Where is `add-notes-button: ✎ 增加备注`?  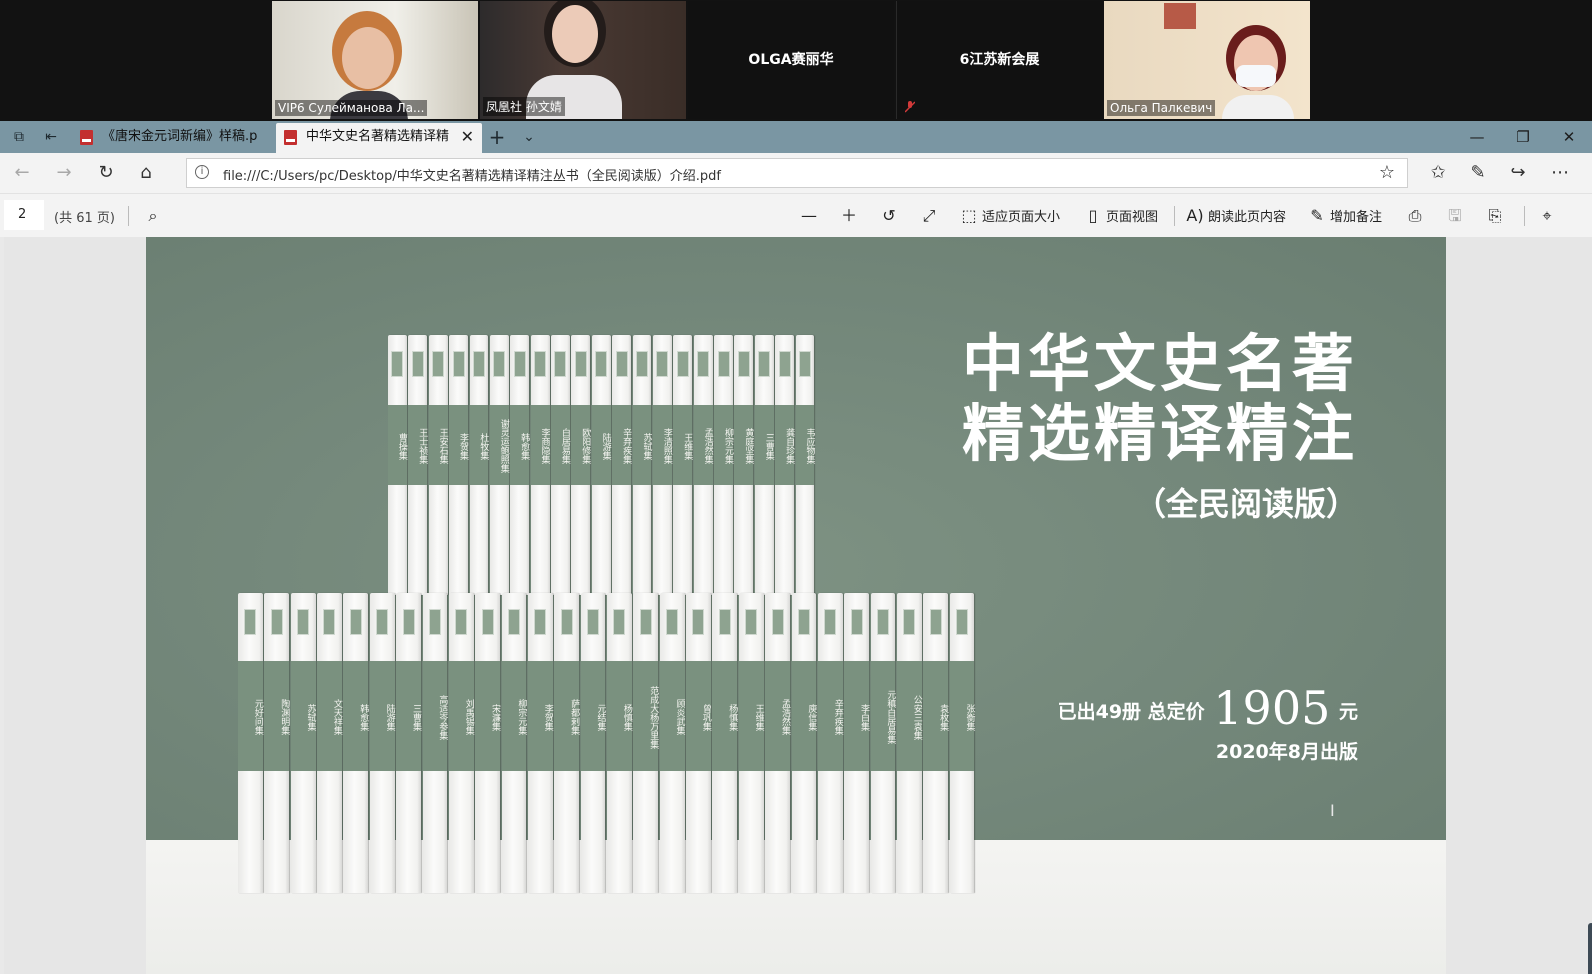 add-notes-button: ✎ 增加备注 is located at coordinates (1345, 216).